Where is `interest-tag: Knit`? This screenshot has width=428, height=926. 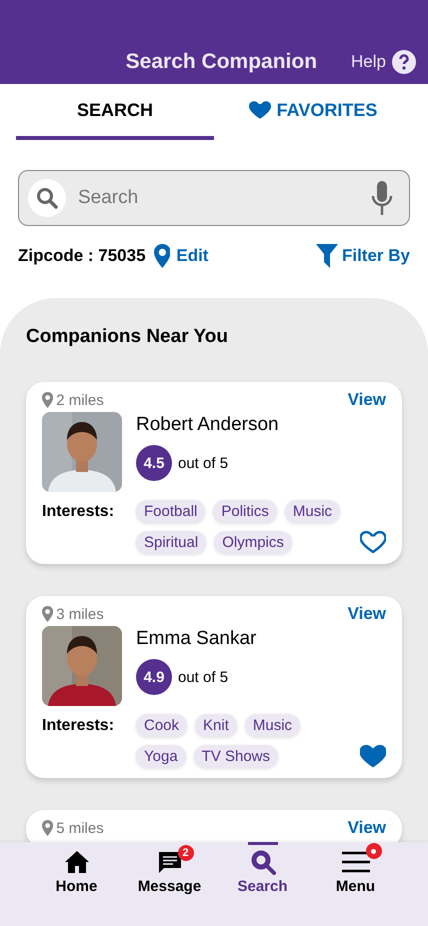
interest-tag: Knit is located at coordinates (216, 725).